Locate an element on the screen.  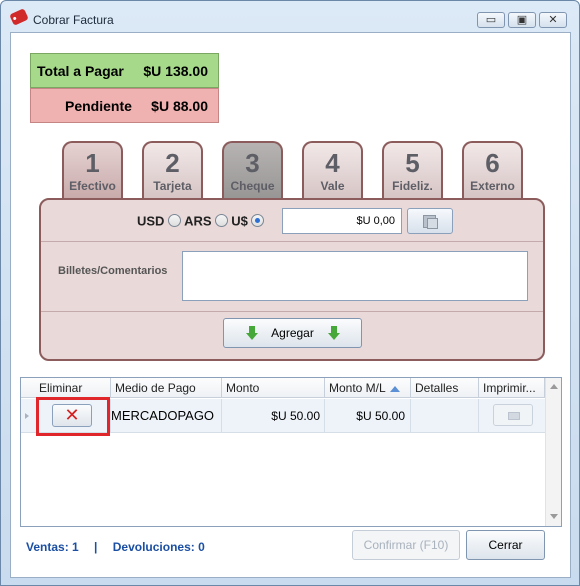
tab-number: 6 is located at coordinates (492, 163).